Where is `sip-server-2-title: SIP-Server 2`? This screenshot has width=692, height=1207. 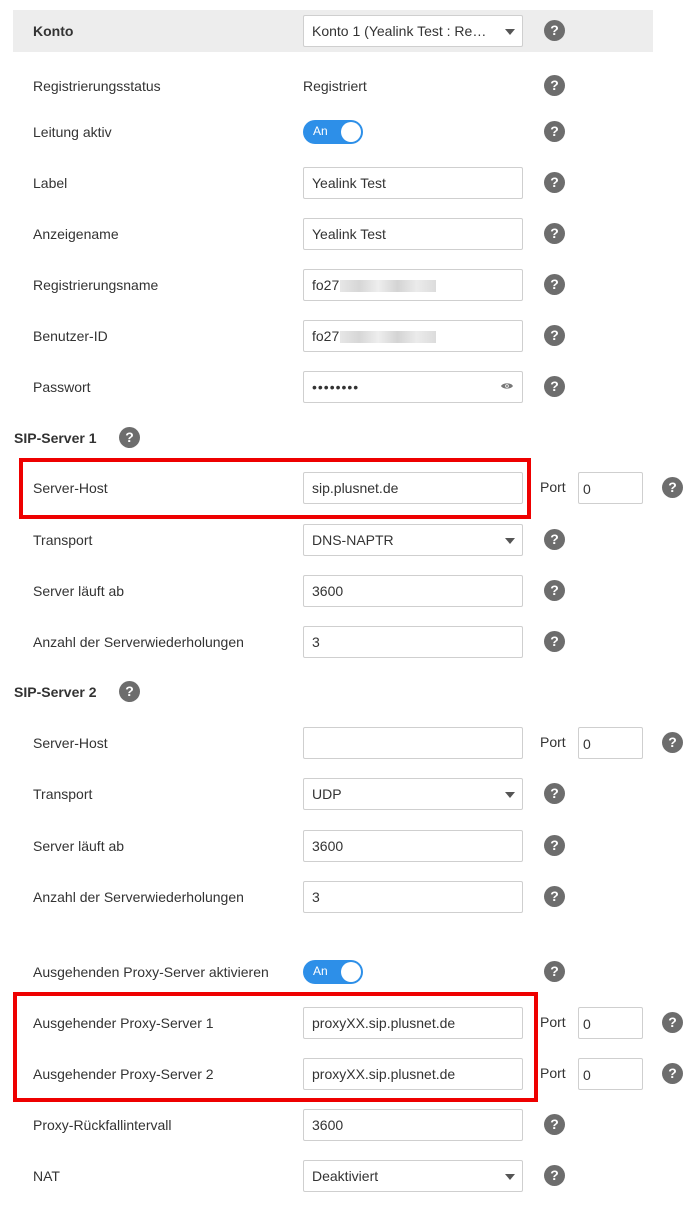
sip-server-2-title: SIP-Server 2 is located at coordinates (55, 692).